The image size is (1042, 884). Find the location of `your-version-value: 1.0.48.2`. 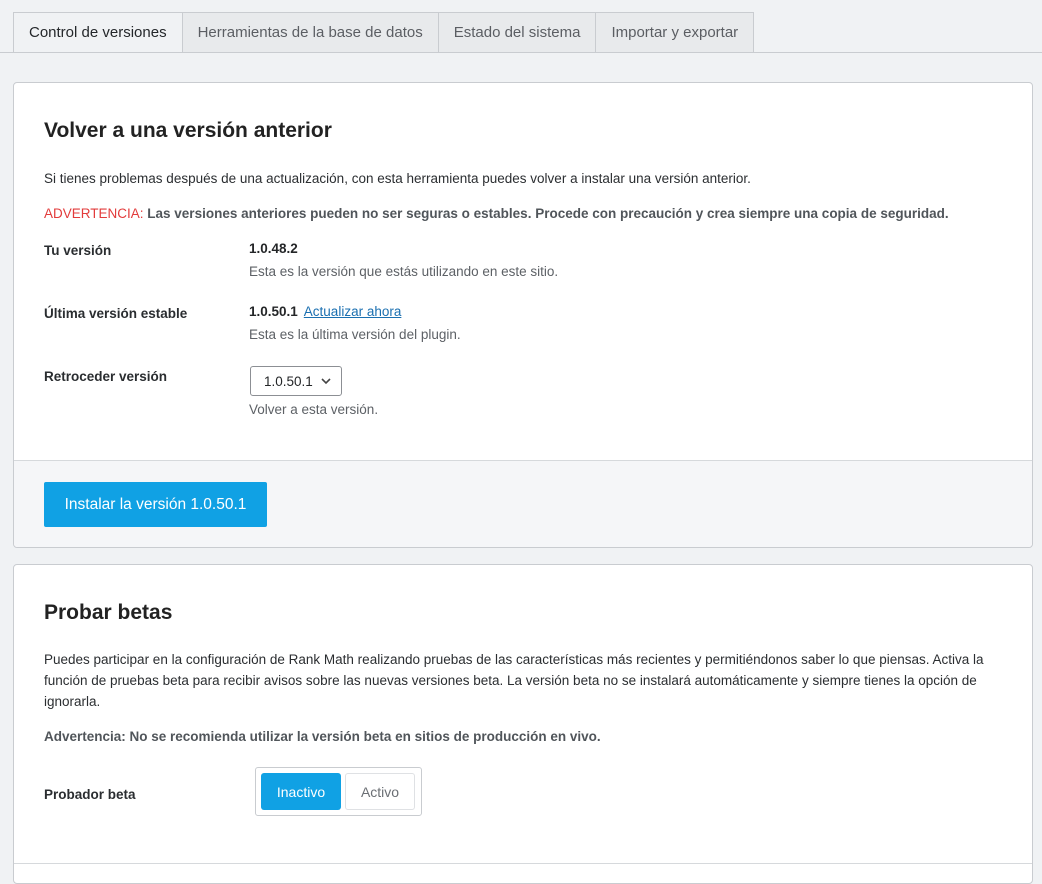

your-version-value: 1.0.48.2 is located at coordinates (273, 248).